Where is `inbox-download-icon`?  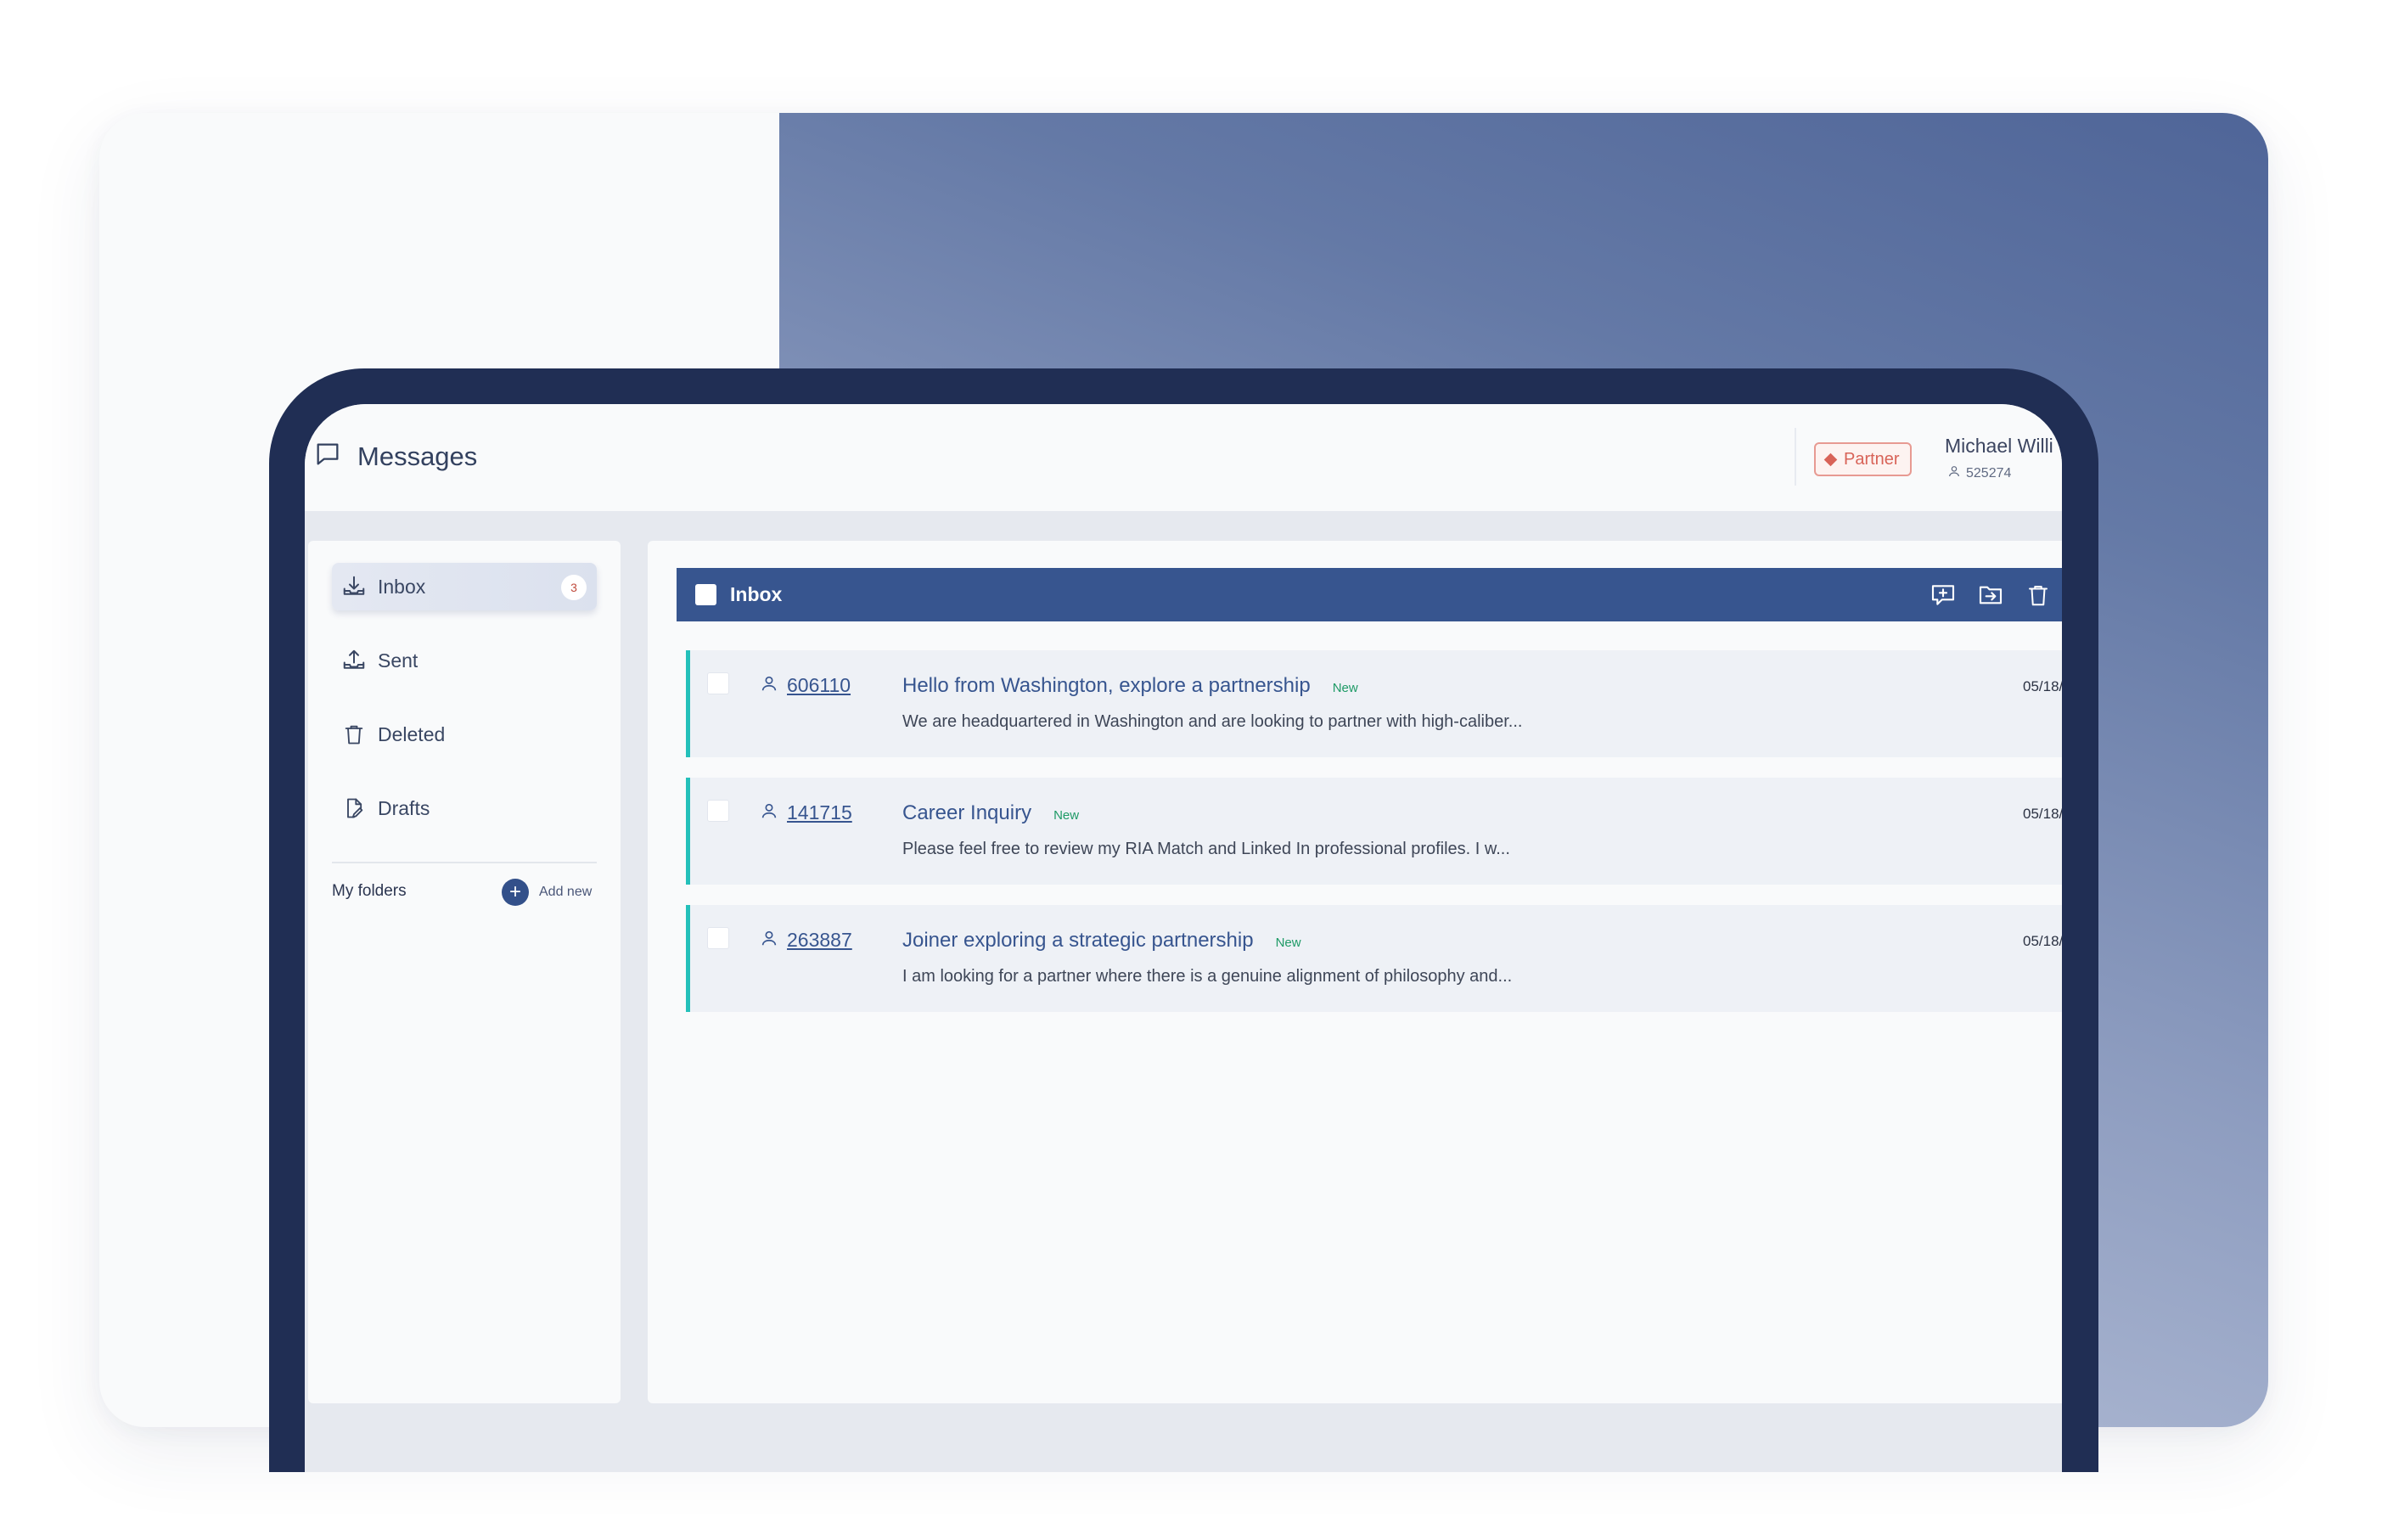 inbox-download-icon is located at coordinates (354, 586).